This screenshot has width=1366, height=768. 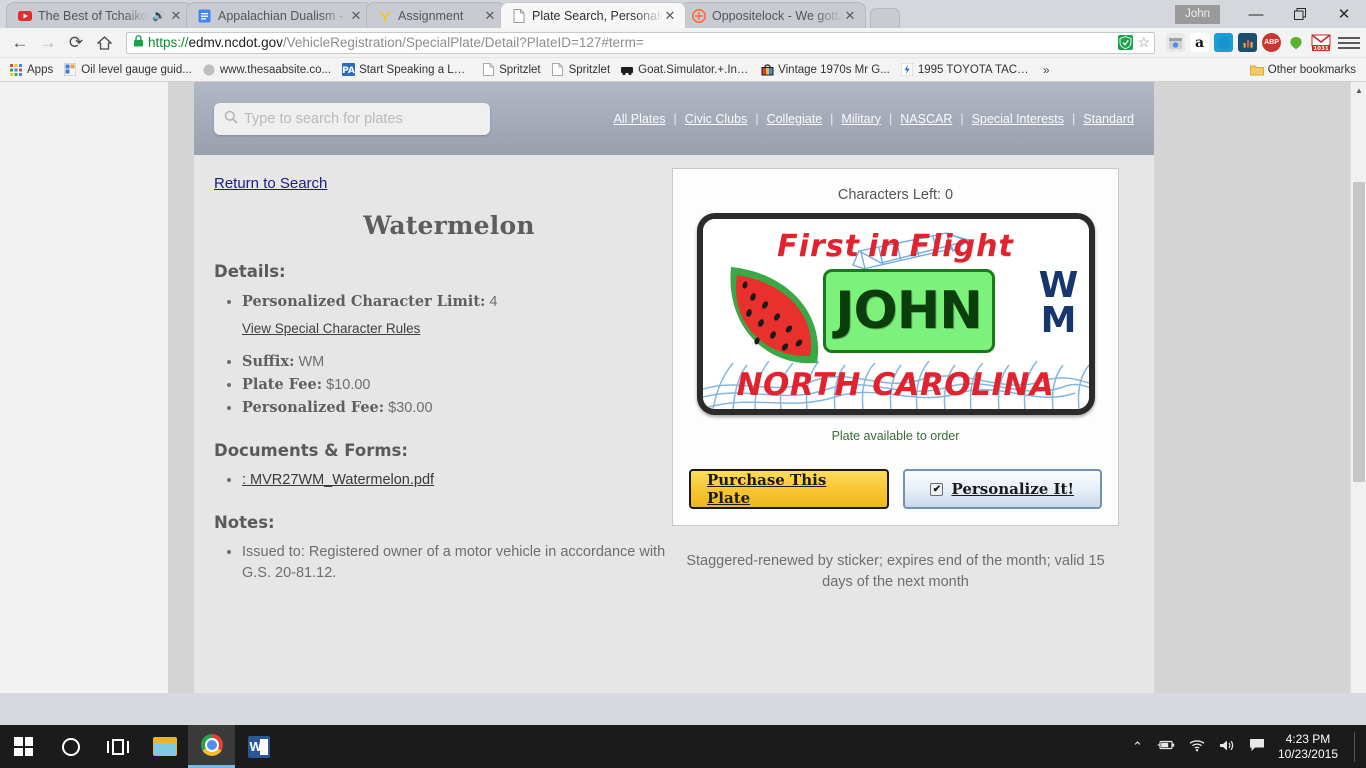 What do you see at coordinates (926, 119) in the screenshot?
I see `nav-link-nascar: NASCAR` at bounding box center [926, 119].